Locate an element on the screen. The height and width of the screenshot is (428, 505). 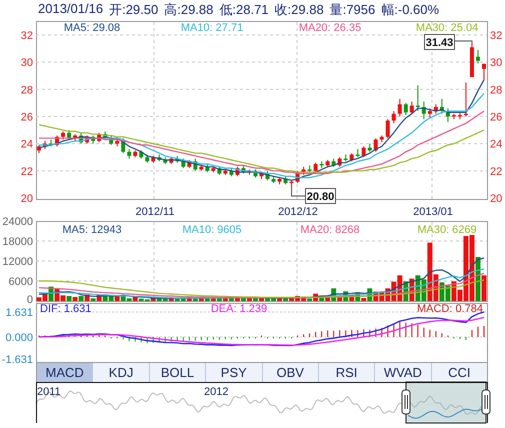
quote-value: 低:28.71 is located at coordinates (244, 10).